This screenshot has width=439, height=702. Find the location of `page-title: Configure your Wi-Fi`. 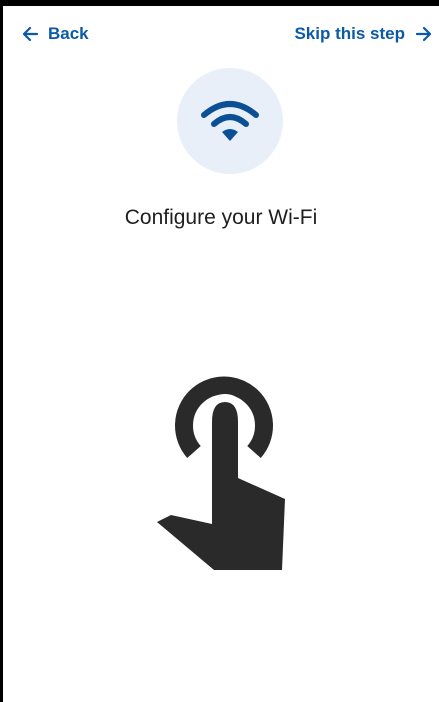

page-title: Configure your Wi-Fi is located at coordinates (221, 217).